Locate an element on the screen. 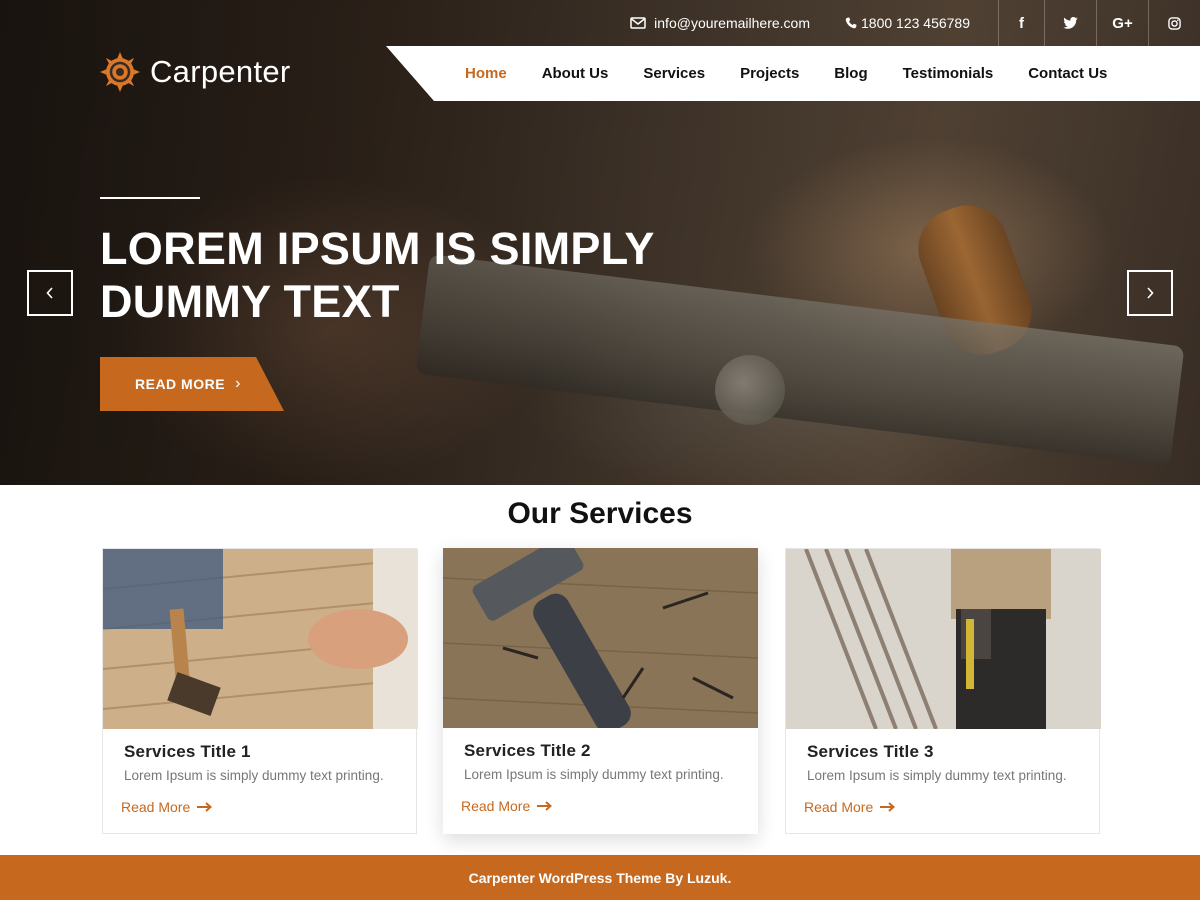 The height and width of the screenshot is (900, 1200). phone-contact: 1800 123 456789 is located at coordinates (907, 23).